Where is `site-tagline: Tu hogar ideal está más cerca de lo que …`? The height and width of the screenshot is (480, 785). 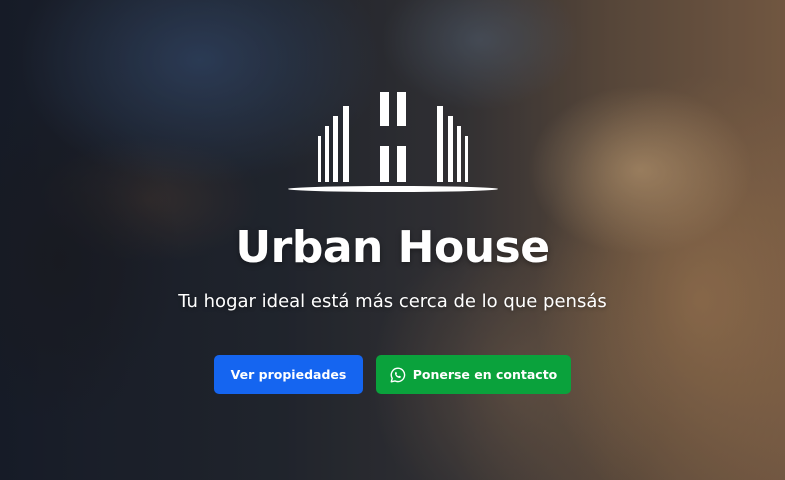 site-tagline: Tu hogar ideal está más cerca de lo que … is located at coordinates (392, 301).